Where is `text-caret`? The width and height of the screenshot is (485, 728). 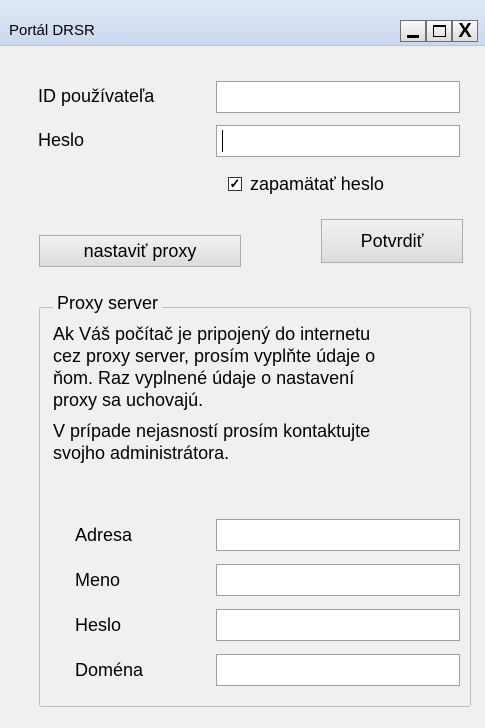 text-caret is located at coordinates (222, 141).